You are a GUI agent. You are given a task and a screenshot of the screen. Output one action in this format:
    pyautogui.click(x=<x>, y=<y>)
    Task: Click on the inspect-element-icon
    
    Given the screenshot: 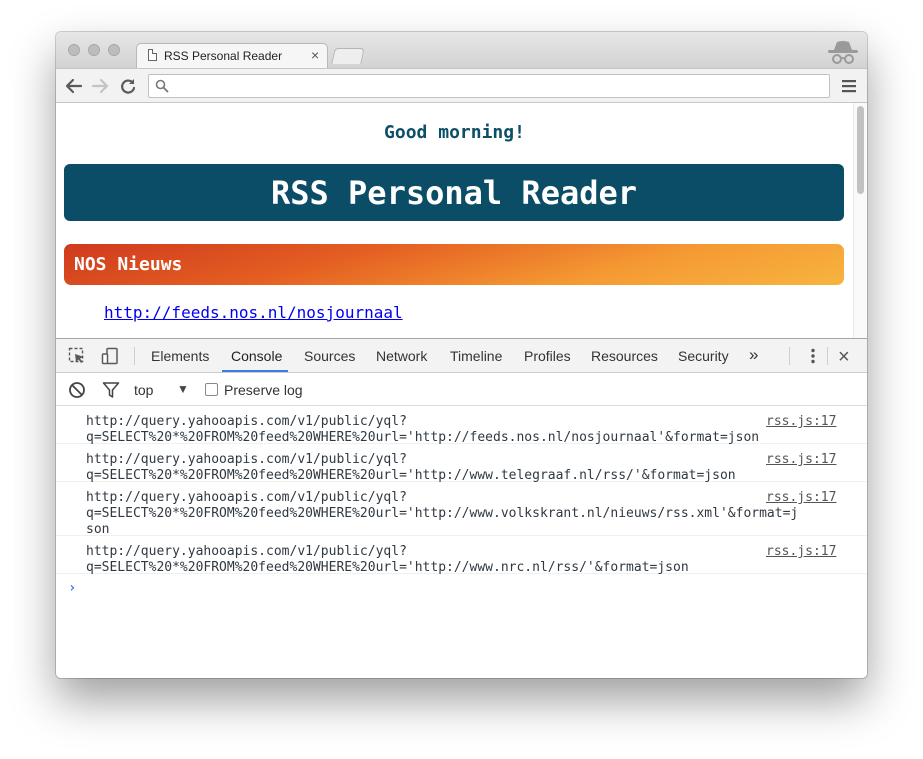 What is the action you would take?
    pyautogui.click(x=77, y=356)
    